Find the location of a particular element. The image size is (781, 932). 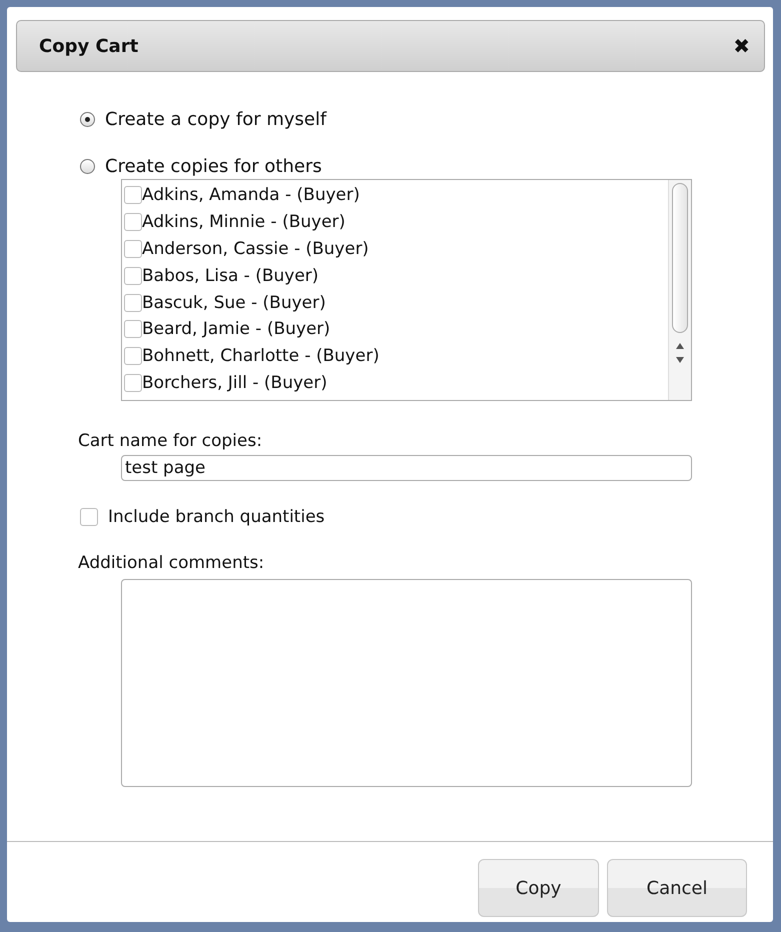

recipient-label: Beard, Jamie - (Buyer) is located at coordinates (236, 329).